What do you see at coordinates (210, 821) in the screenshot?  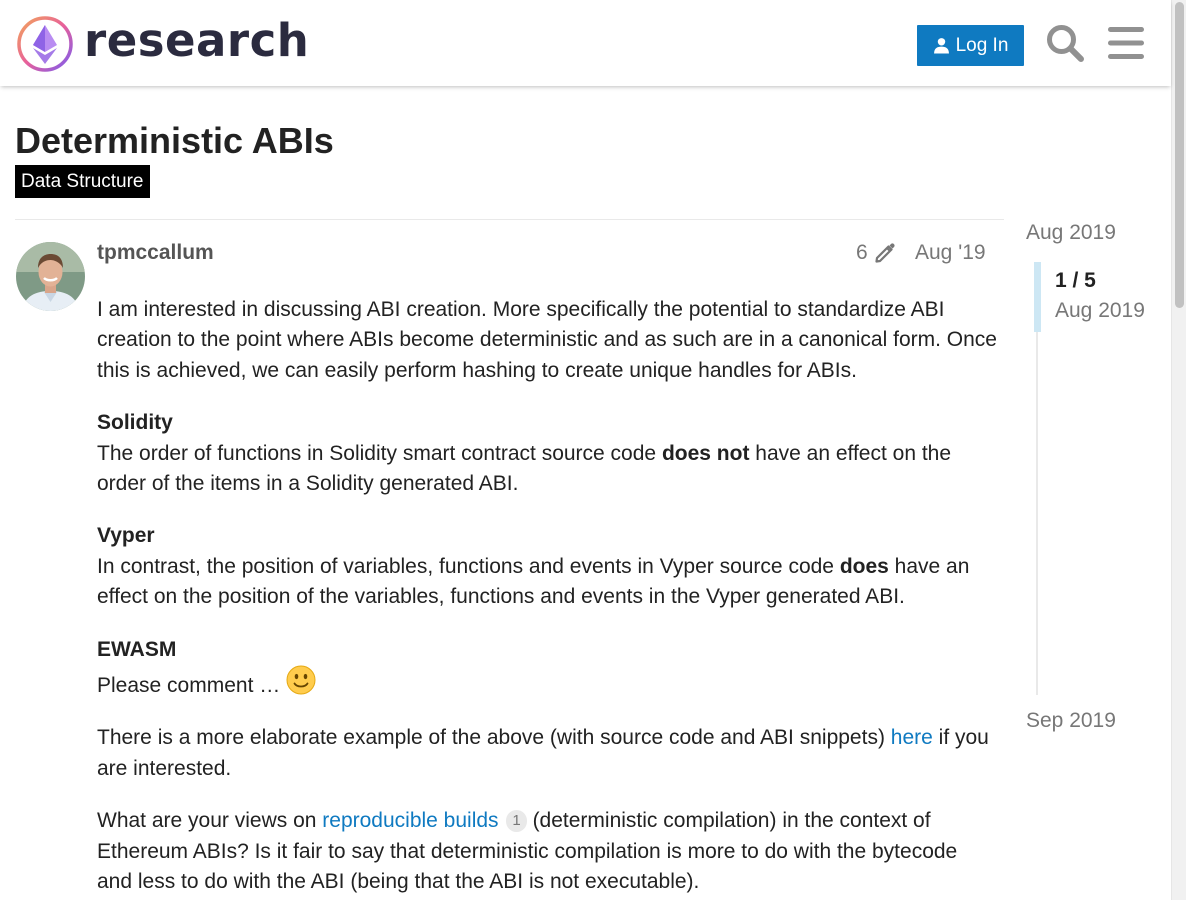 I see `post-text: What are your views on` at bounding box center [210, 821].